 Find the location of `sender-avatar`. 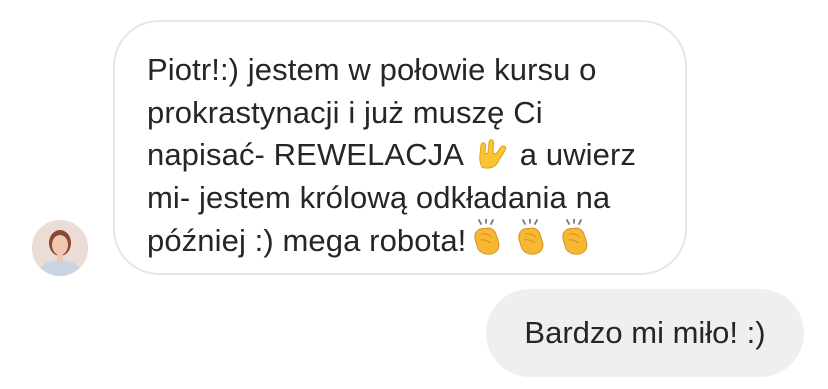

sender-avatar is located at coordinates (60, 248).